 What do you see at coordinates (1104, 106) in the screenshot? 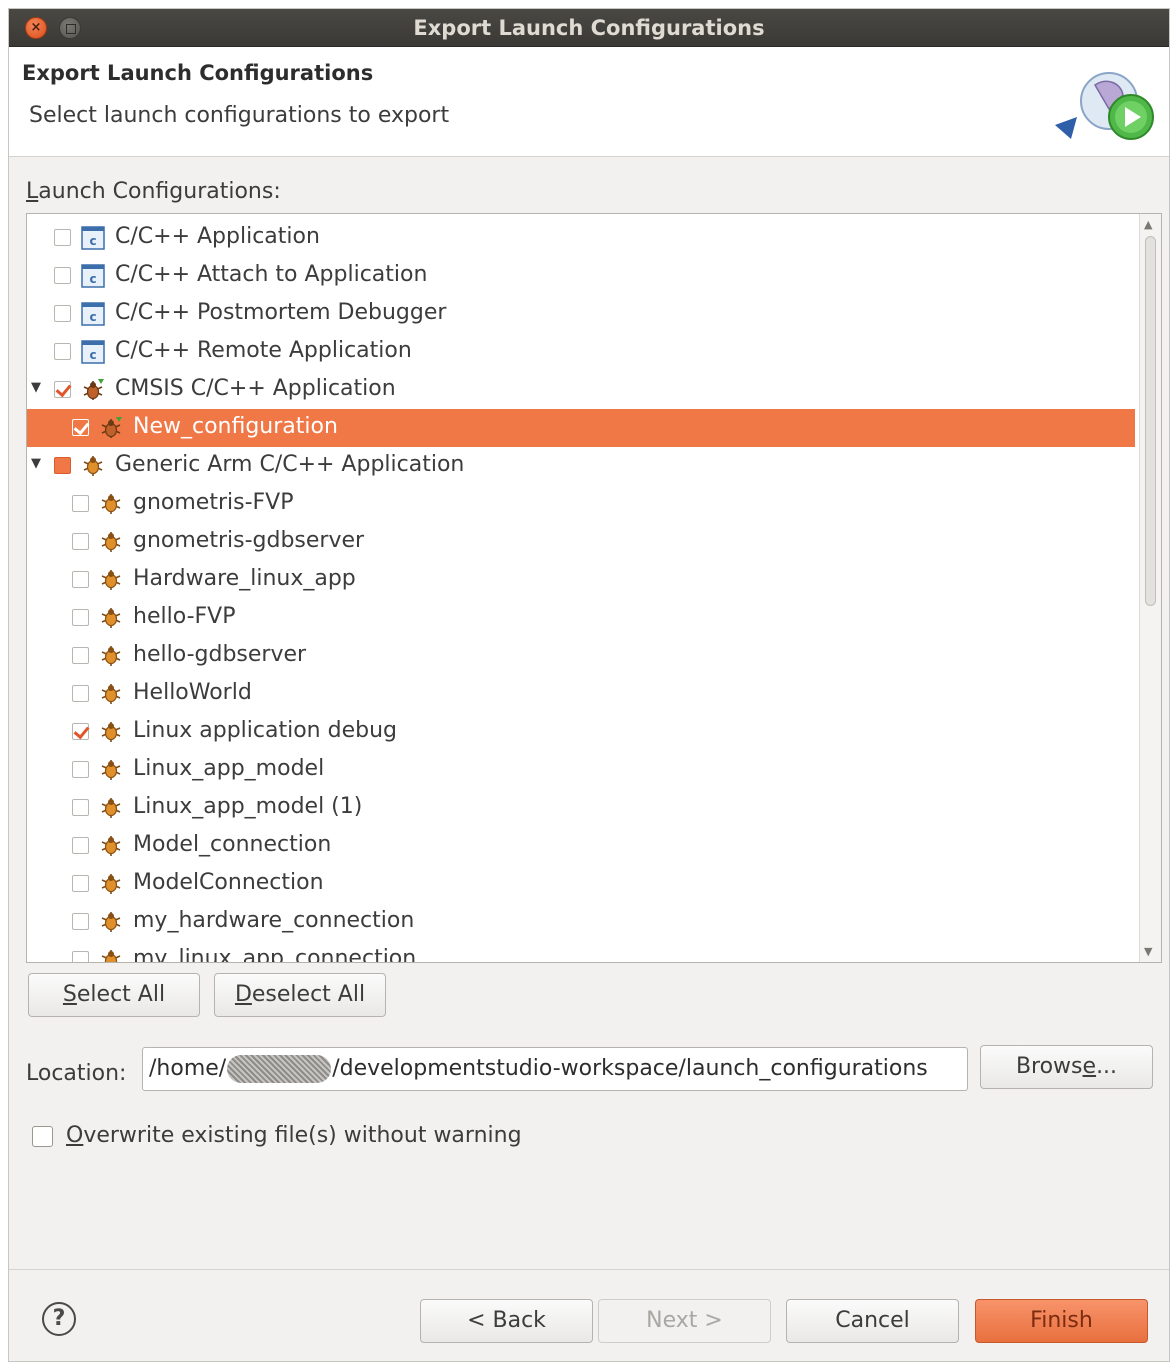
I see `export-wizard-icon` at bounding box center [1104, 106].